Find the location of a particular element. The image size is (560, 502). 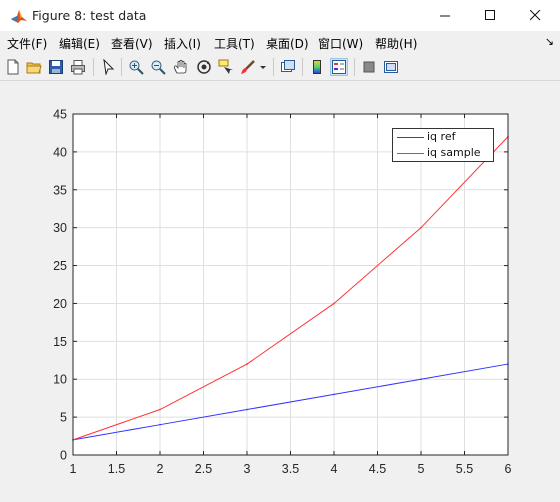

brush-dropdown-icon is located at coordinates (263, 67).